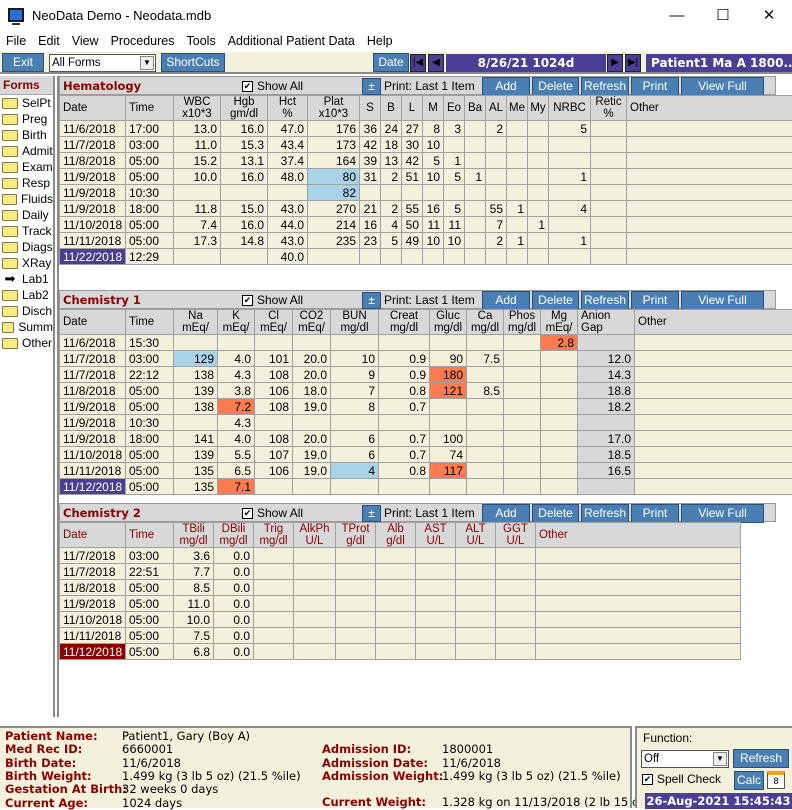  What do you see at coordinates (26, 263) in the screenshot?
I see `sidebar-item-xray: XRay` at bounding box center [26, 263].